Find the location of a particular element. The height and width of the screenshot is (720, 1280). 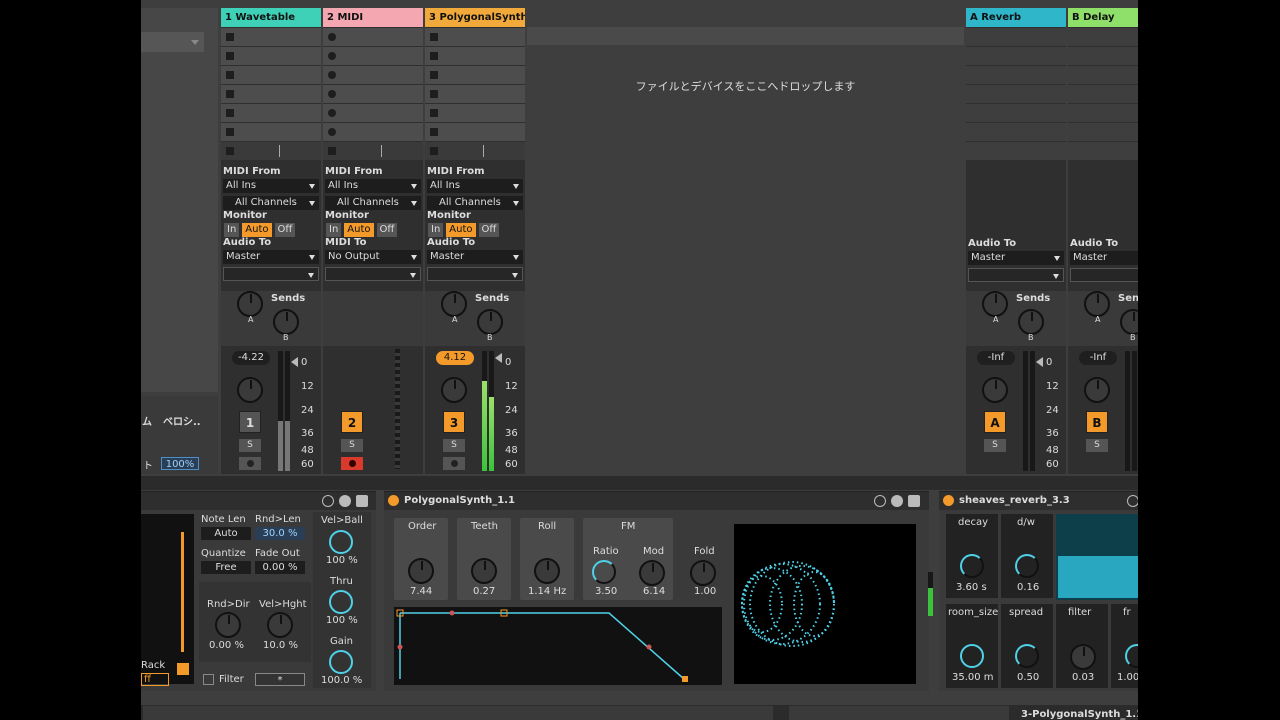

volume-display: -4.22 is located at coordinates (251, 358).